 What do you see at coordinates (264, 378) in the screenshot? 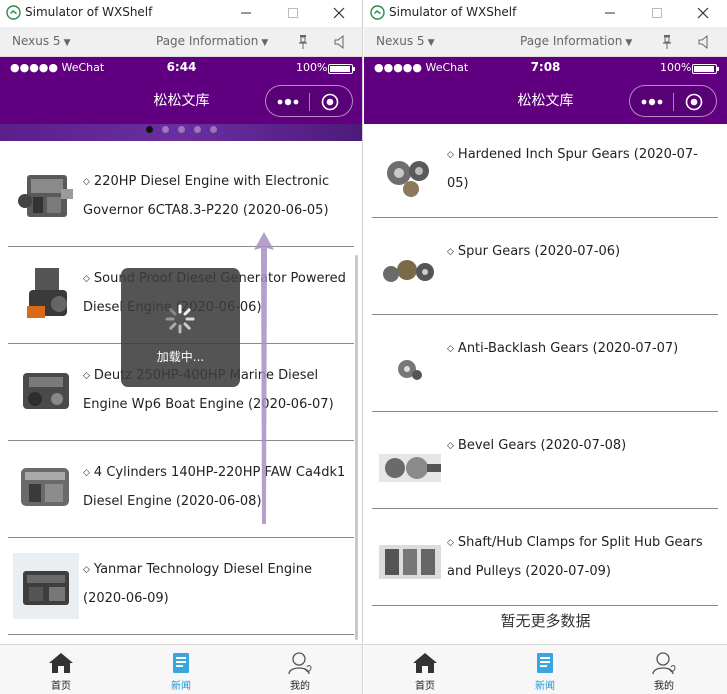
I see `swipe-up-arrow-icon` at bounding box center [264, 378].